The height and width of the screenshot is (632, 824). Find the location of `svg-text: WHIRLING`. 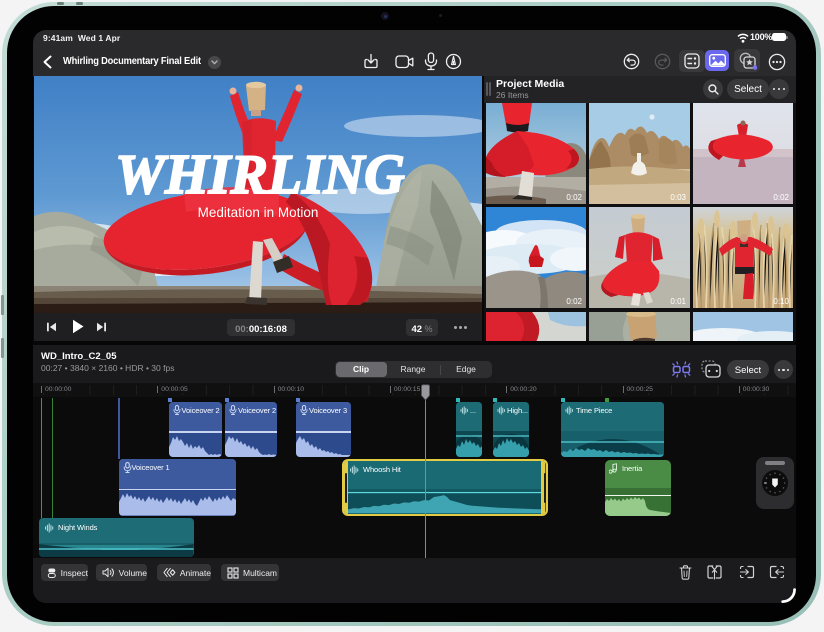

svg-text: WHIRLING is located at coordinates (259, 175).